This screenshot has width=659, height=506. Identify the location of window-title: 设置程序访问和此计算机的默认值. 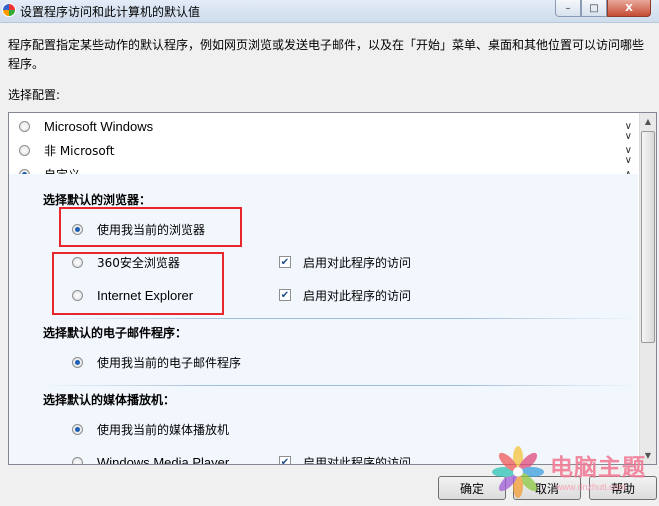
(110, 12).